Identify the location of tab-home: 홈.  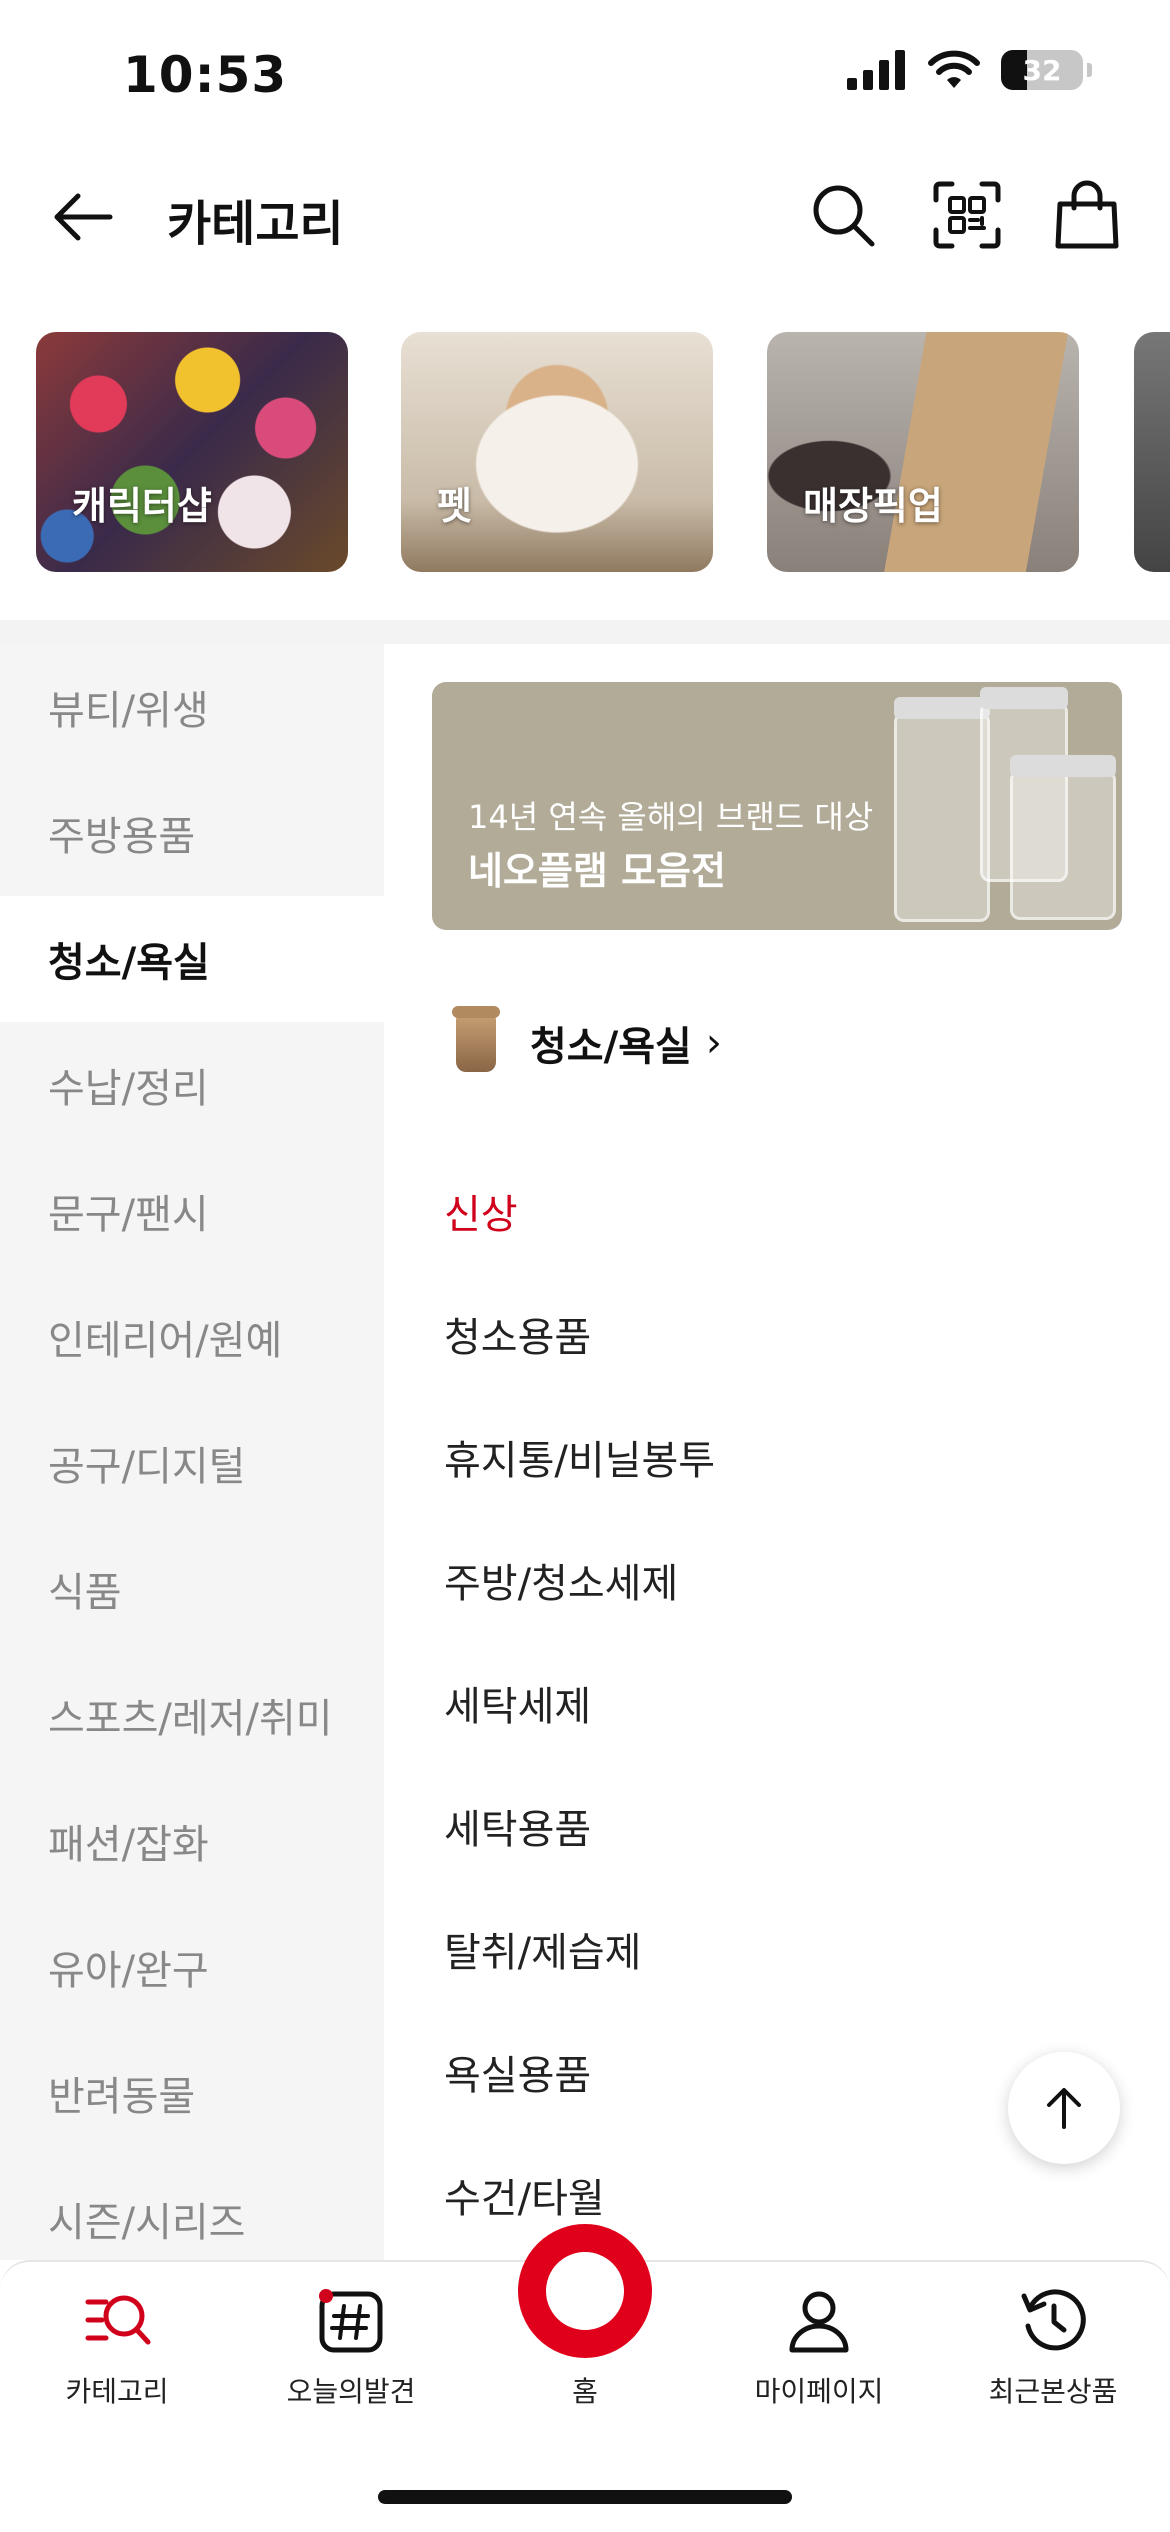
(585, 2328).